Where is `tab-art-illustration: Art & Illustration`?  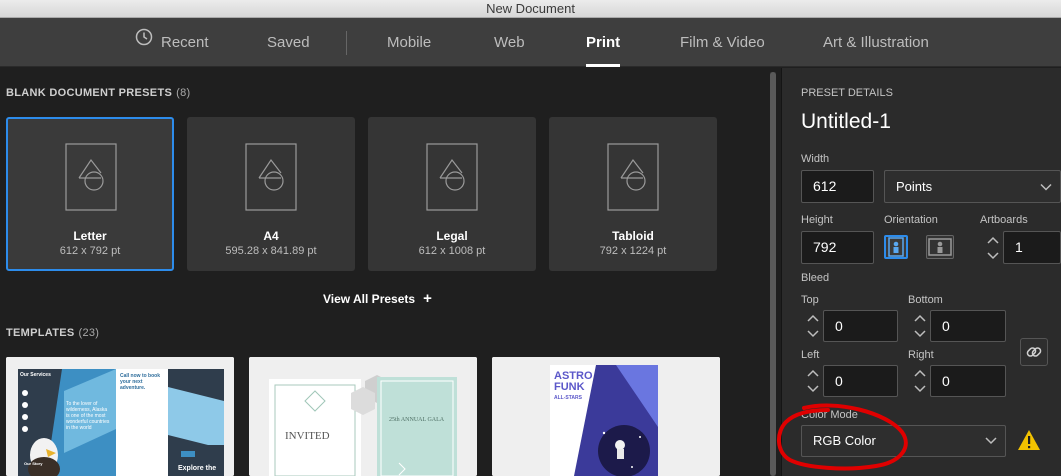 tab-art-illustration: Art & Illustration is located at coordinates (876, 42).